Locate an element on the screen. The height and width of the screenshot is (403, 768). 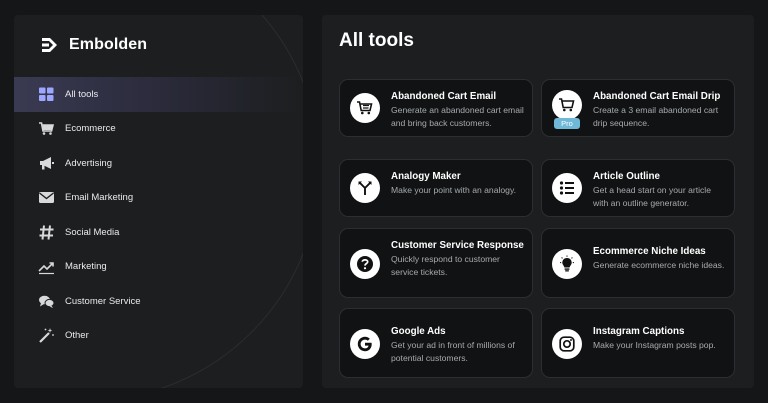
chat-icon is located at coordinates (46, 301).